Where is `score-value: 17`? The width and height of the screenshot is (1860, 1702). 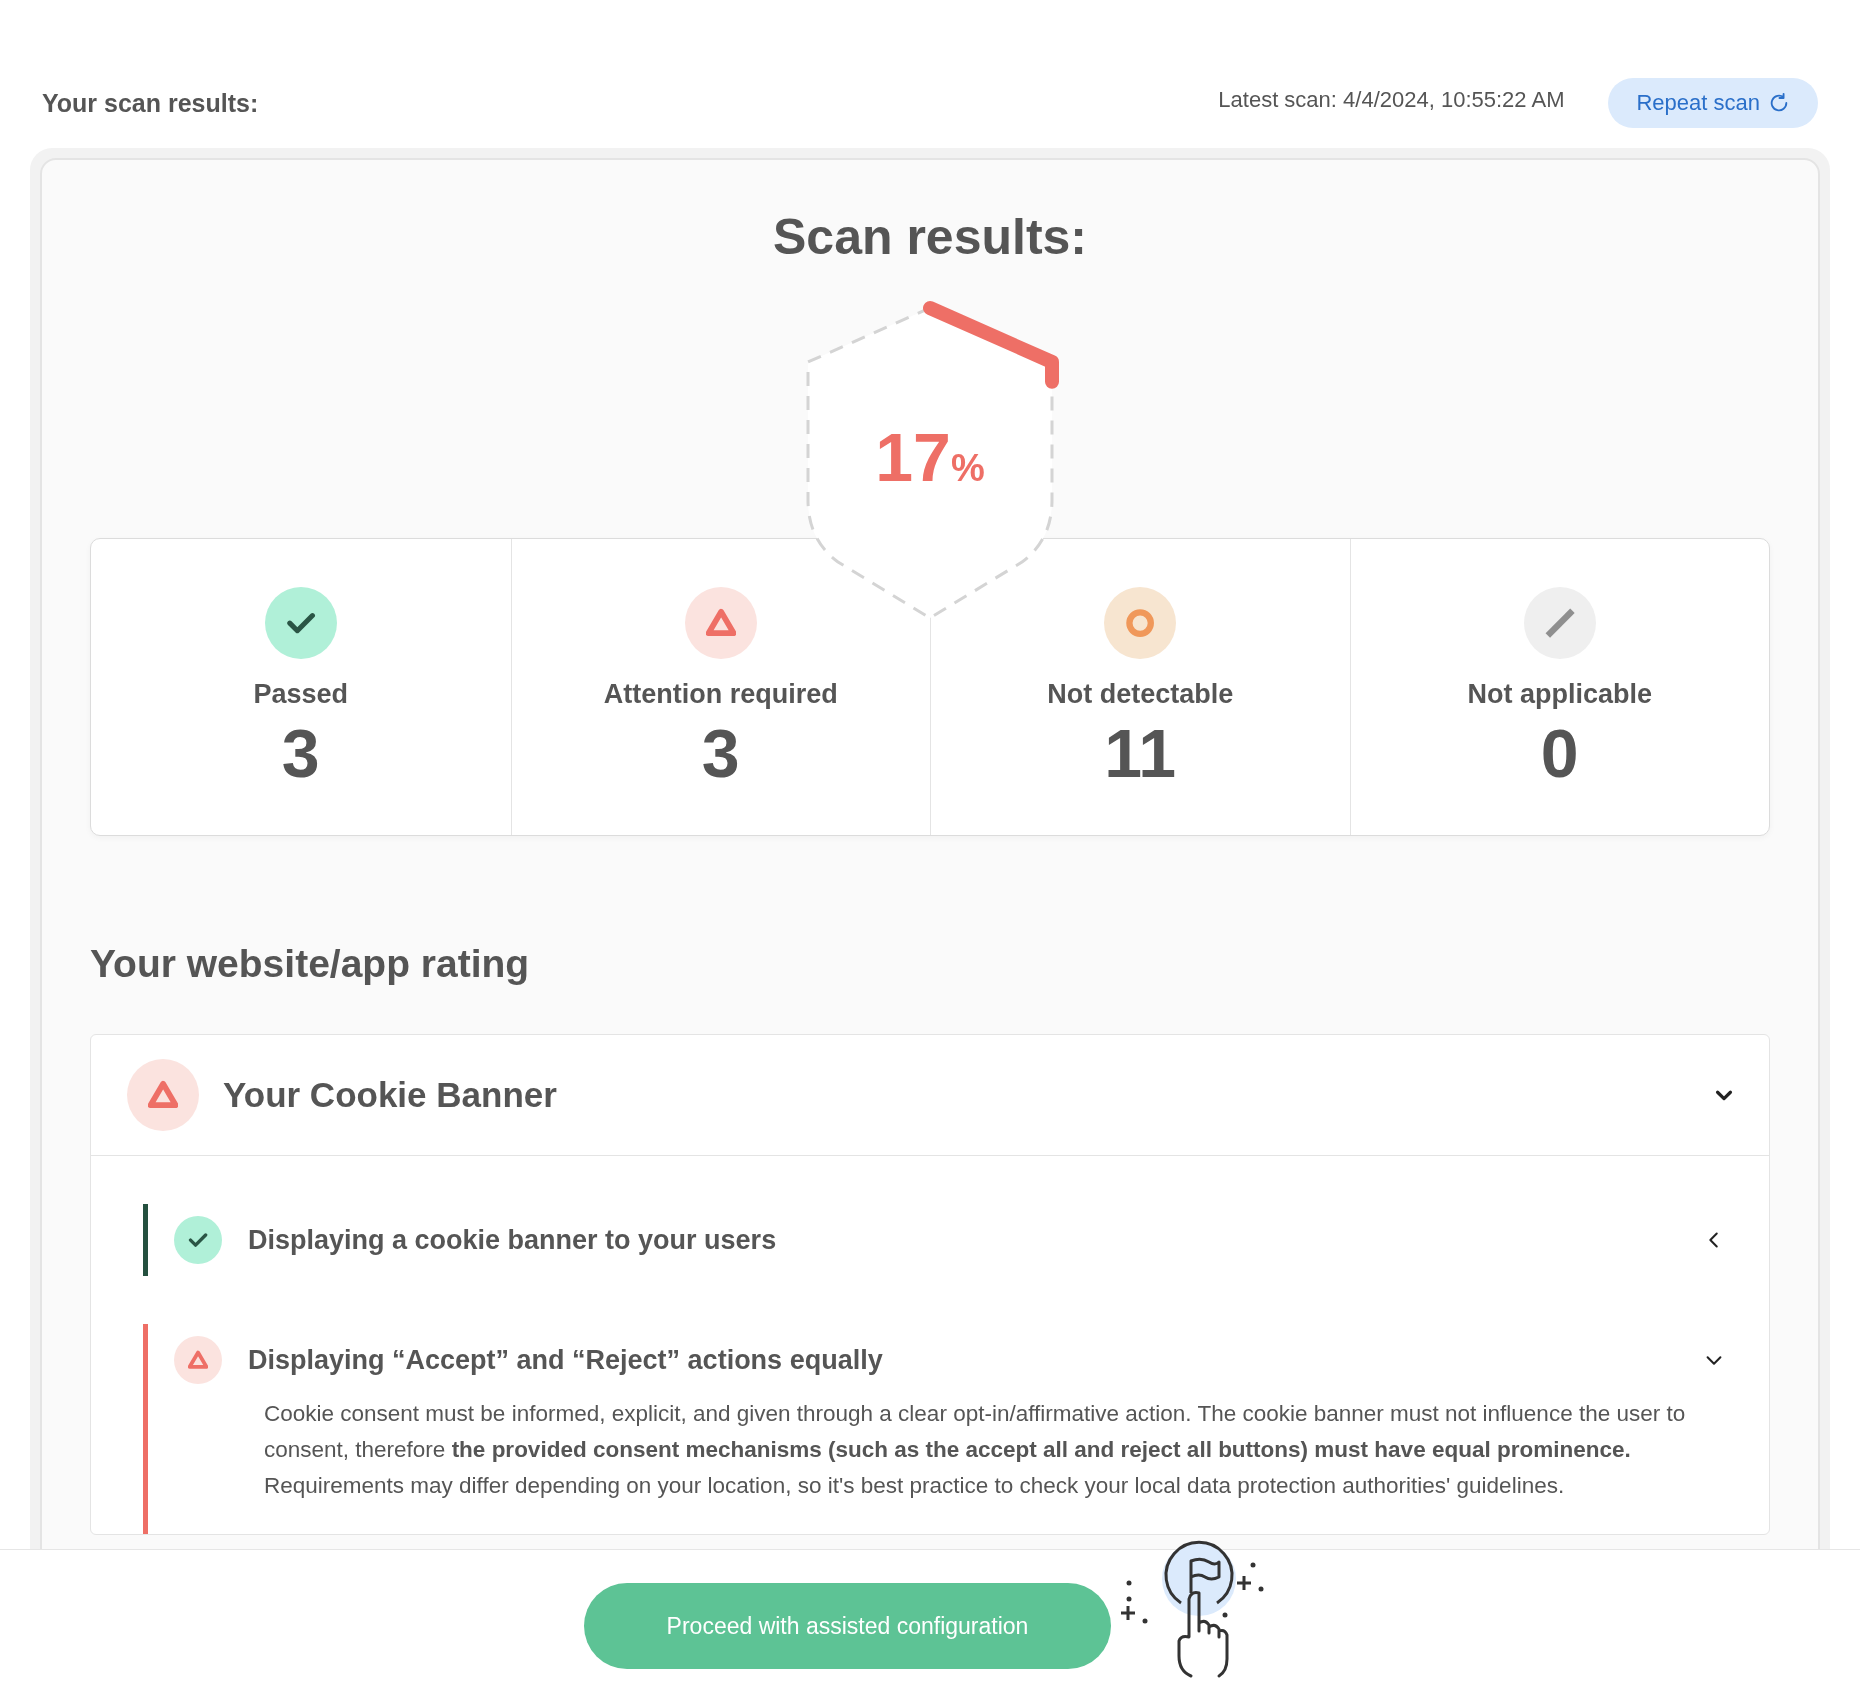
score-value: 17 is located at coordinates (913, 457).